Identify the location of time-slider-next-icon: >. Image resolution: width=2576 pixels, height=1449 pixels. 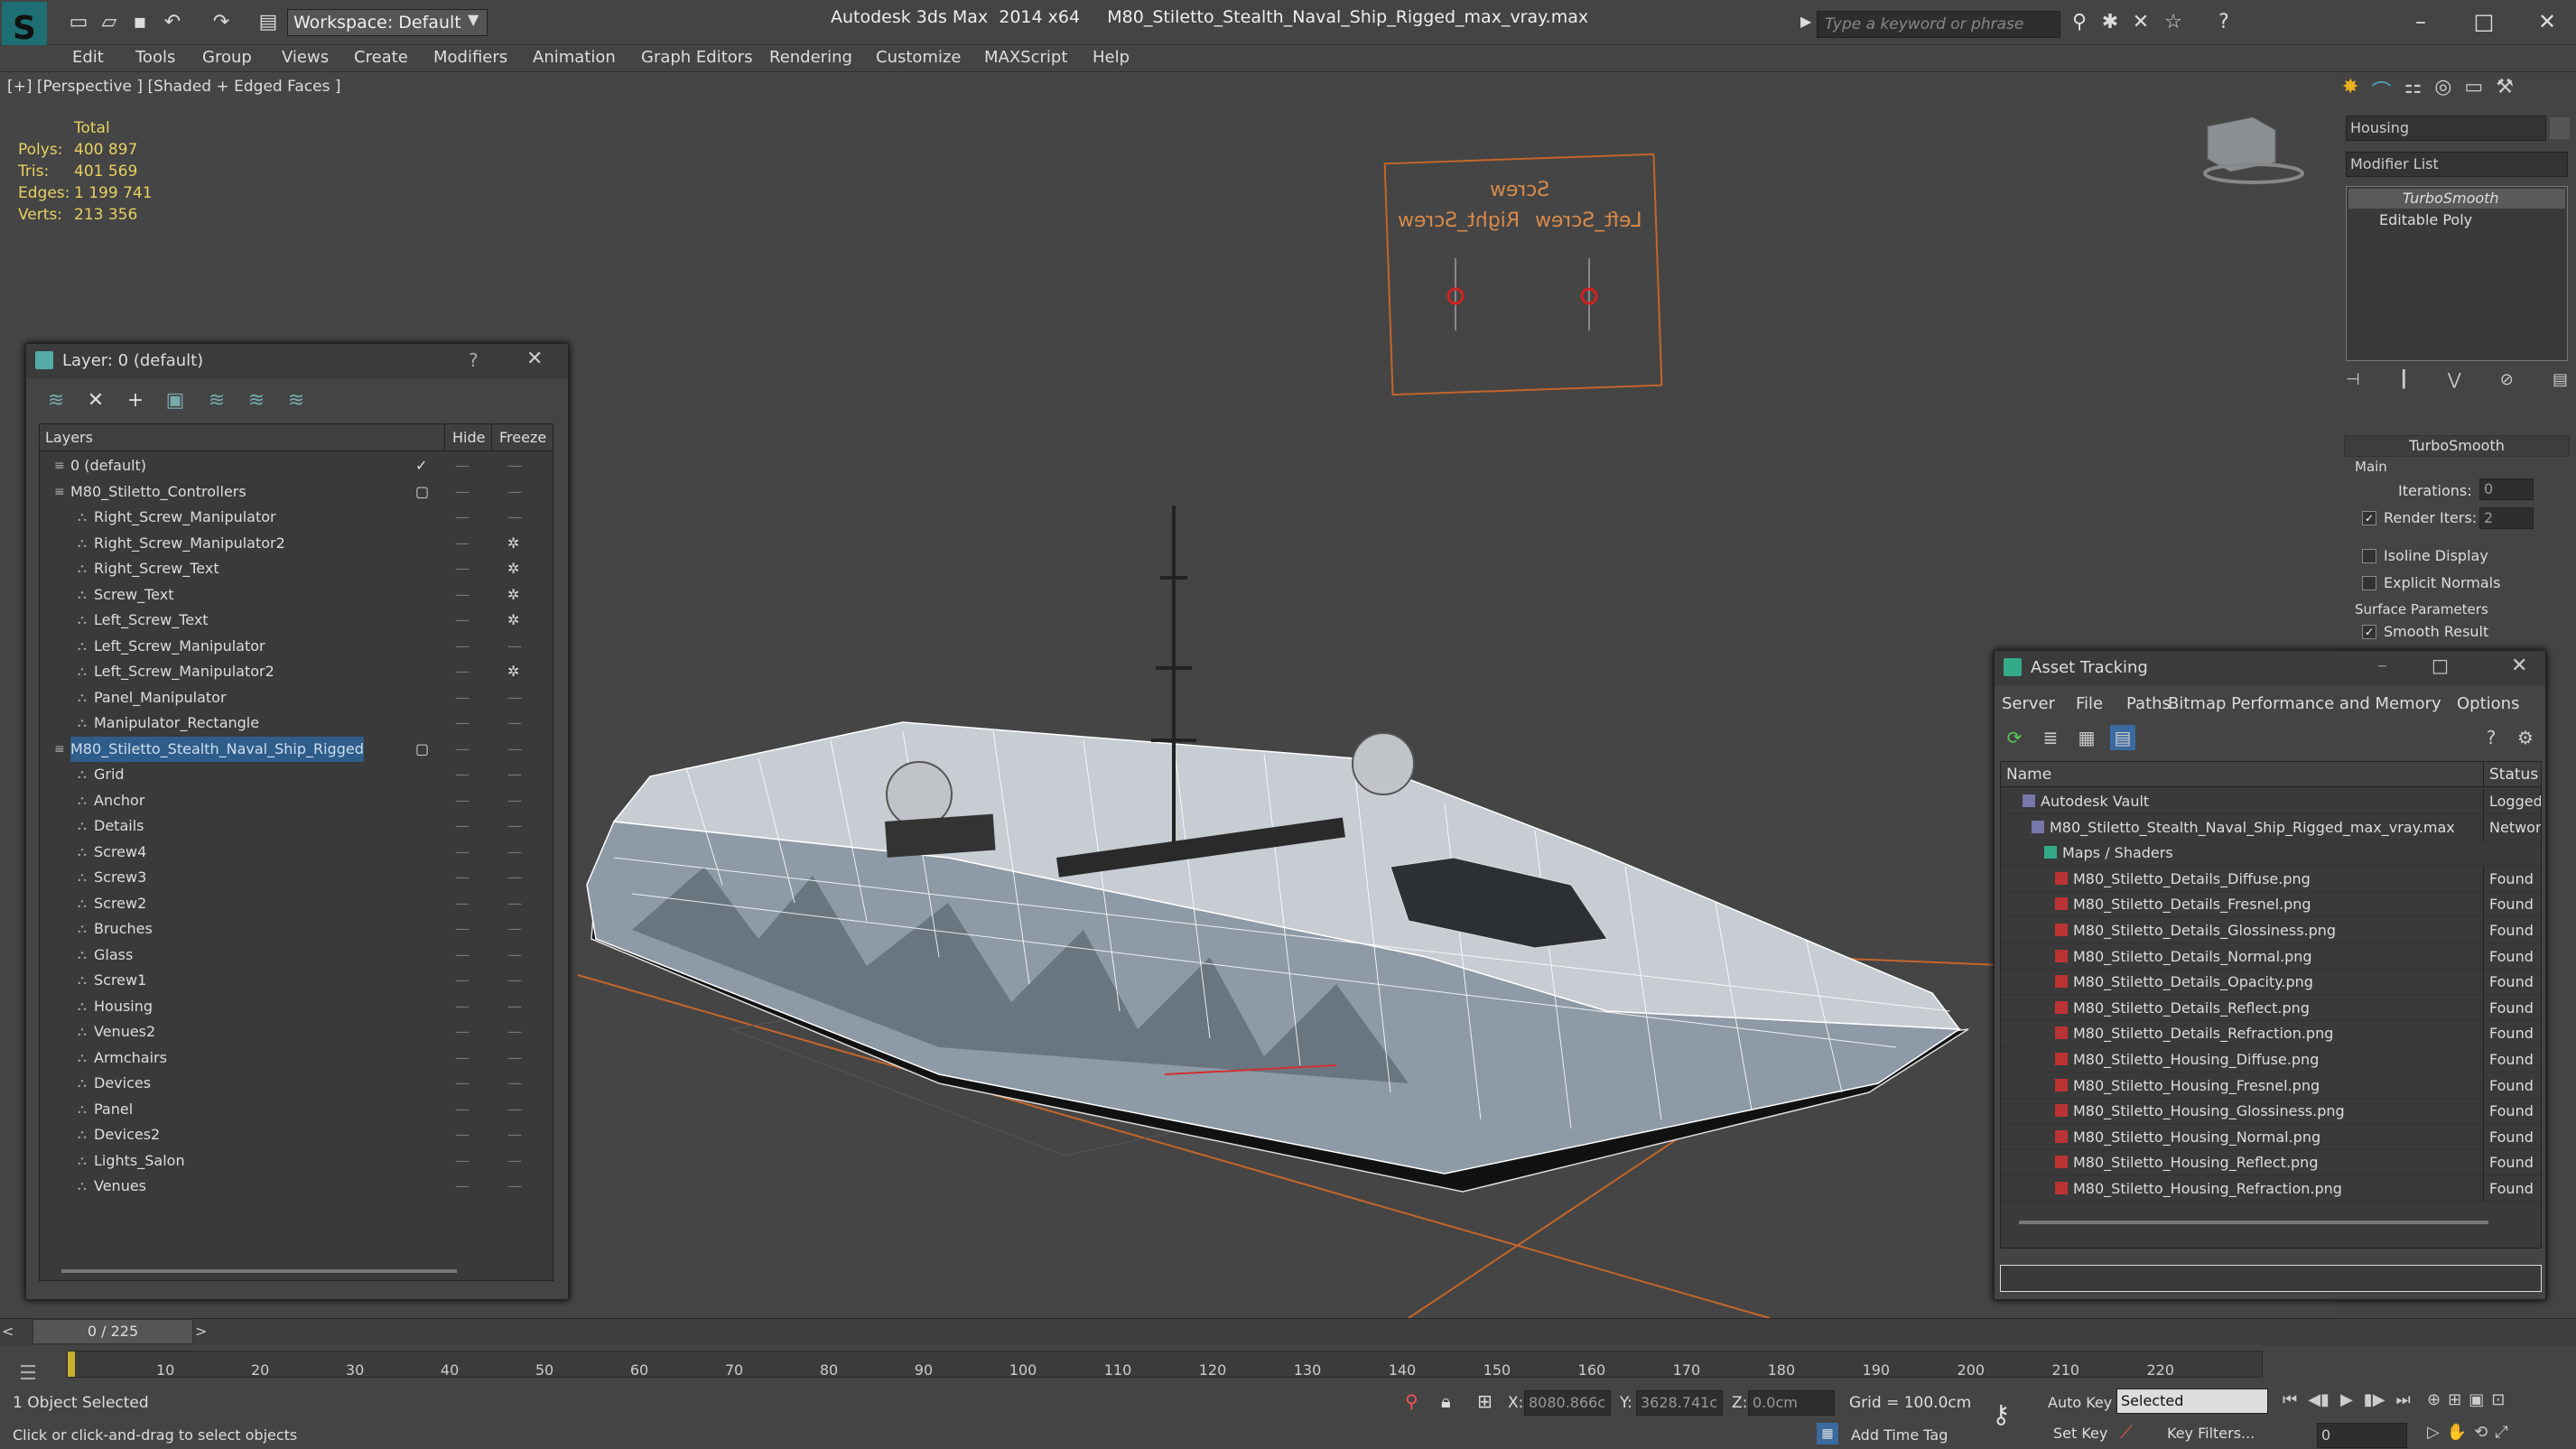
(201, 1331).